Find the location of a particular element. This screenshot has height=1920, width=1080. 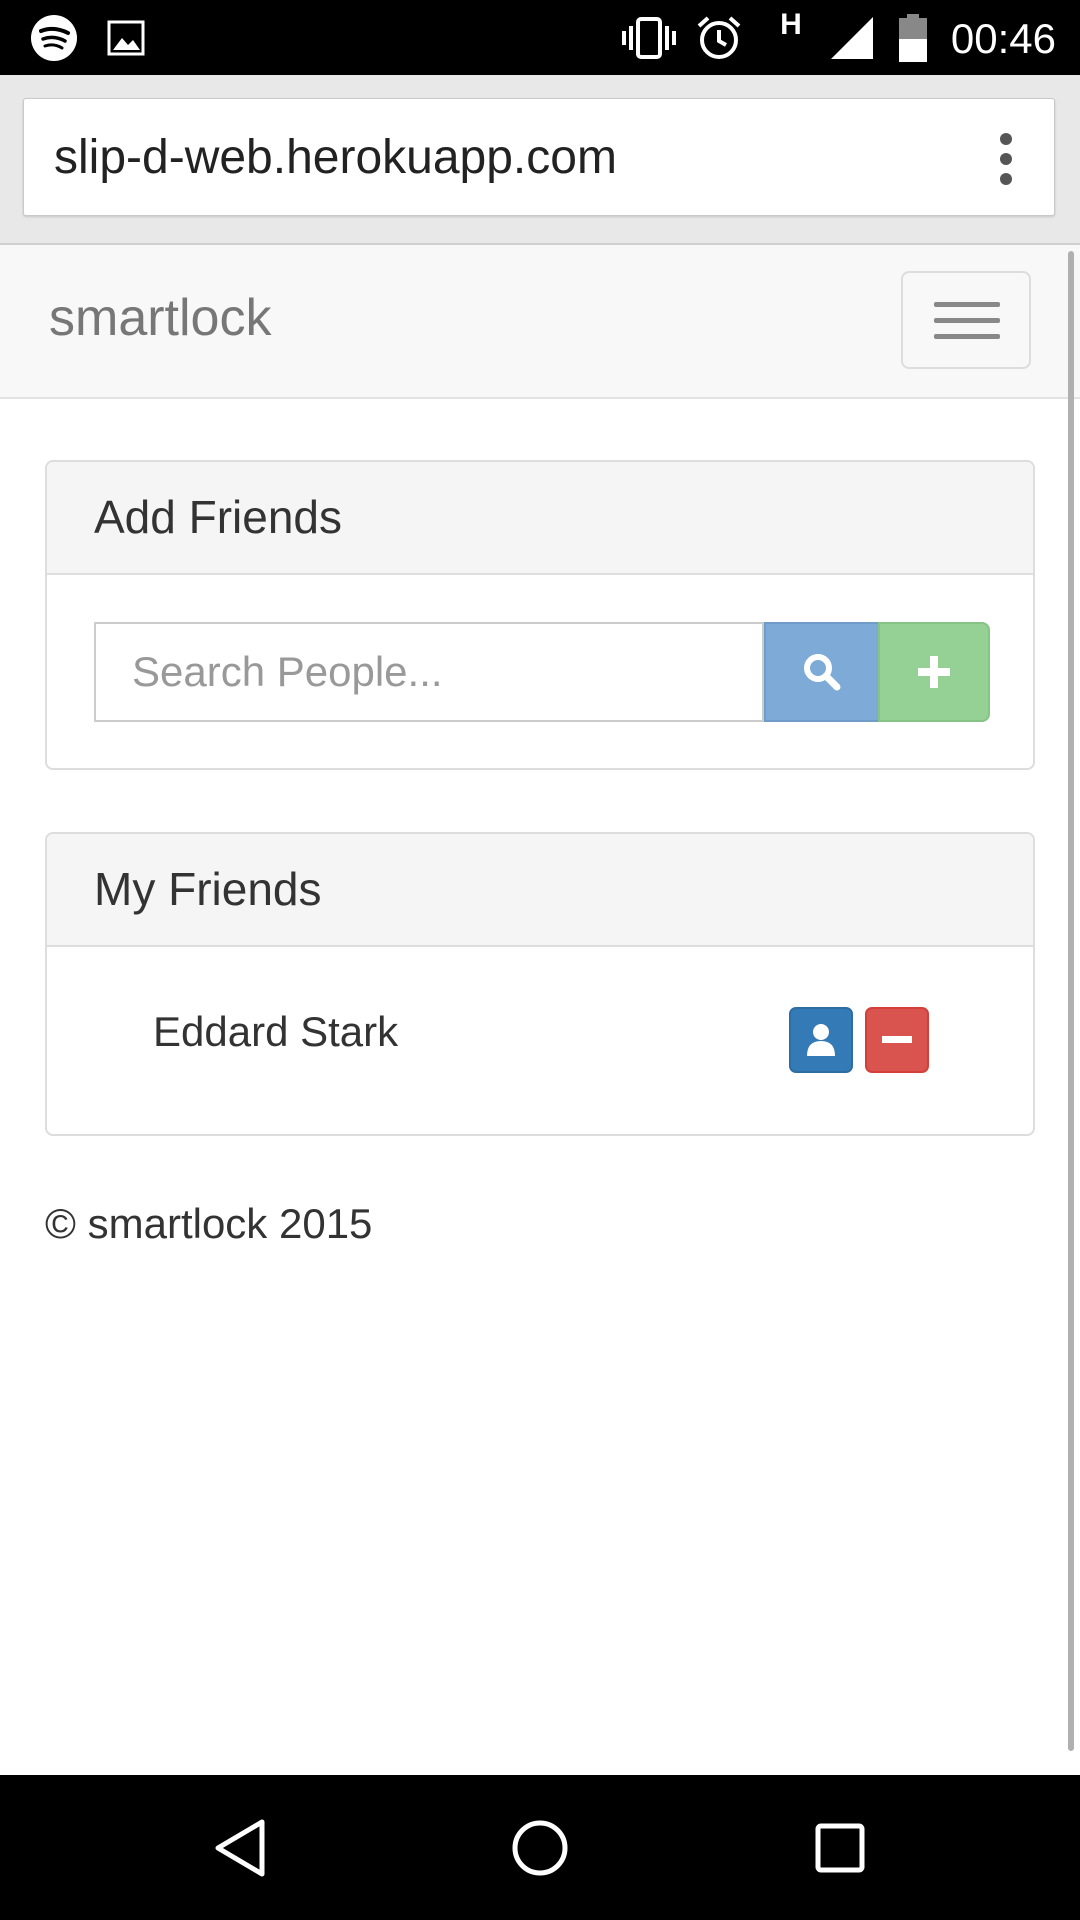

minus-icon is located at coordinates (897, 1039).